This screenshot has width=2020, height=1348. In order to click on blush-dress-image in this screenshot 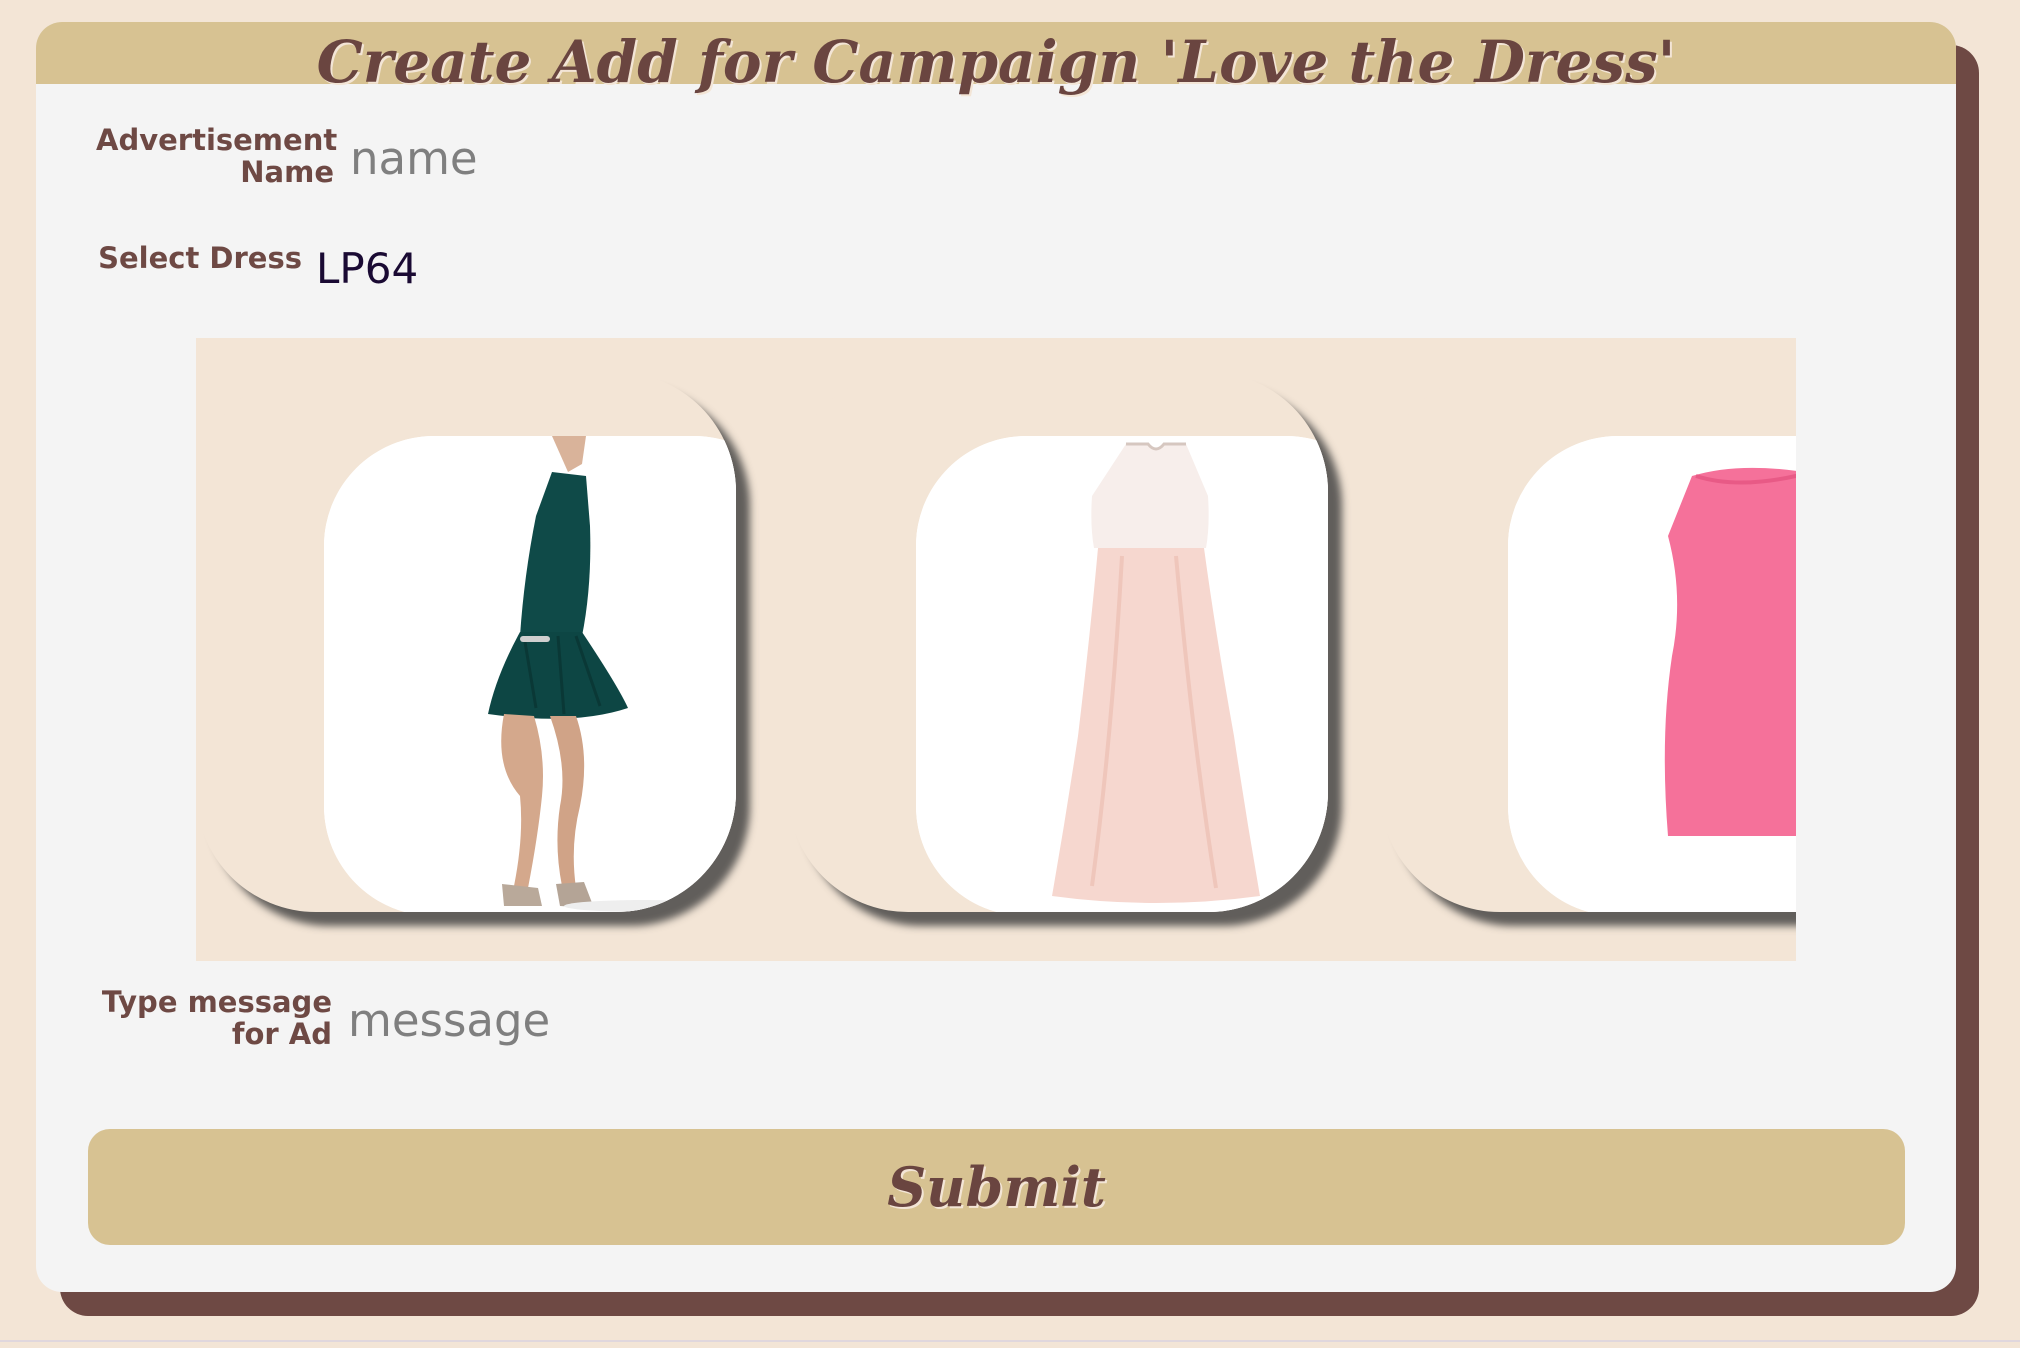, I will do `click(1122, 674)`.